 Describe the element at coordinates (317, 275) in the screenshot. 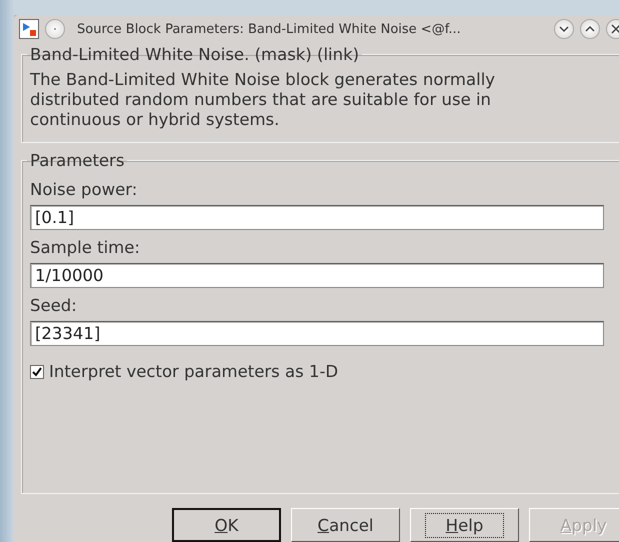

I see `input-field: 1/10000` at that location.